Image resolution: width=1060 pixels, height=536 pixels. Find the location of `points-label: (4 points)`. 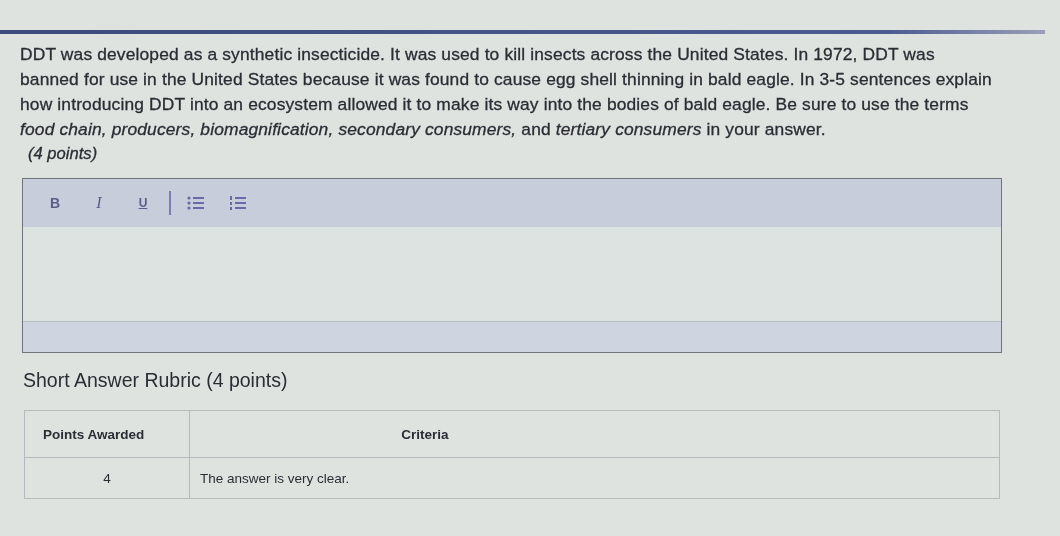

points-label: (4 points) is located at coordinates (63, 154).